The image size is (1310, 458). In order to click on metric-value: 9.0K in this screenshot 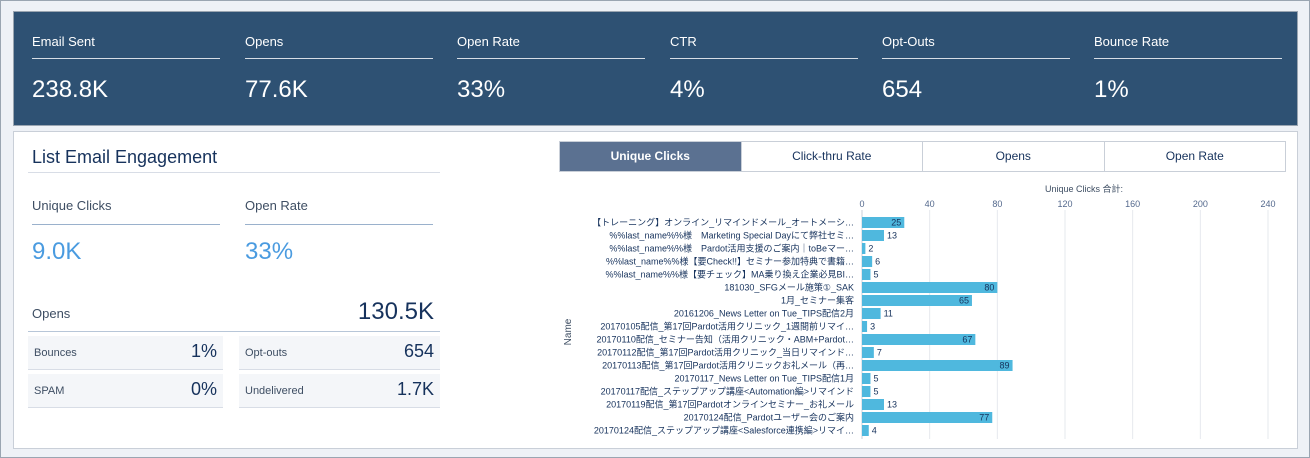, I will do `click(57, 251)`.